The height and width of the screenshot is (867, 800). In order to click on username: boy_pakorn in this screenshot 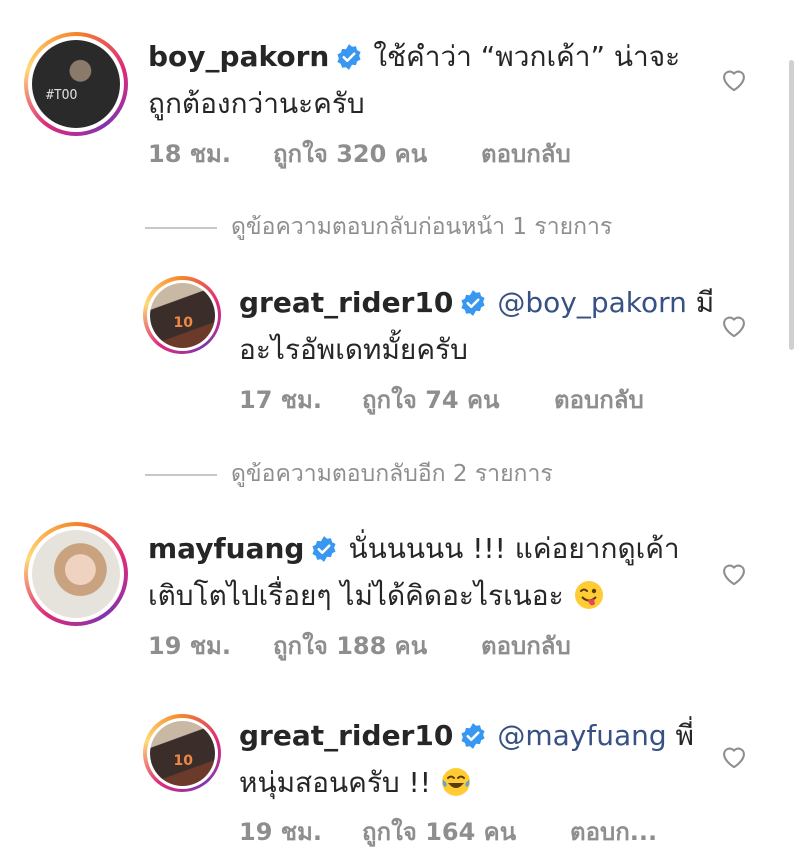, I will do `click(238, 56)`.